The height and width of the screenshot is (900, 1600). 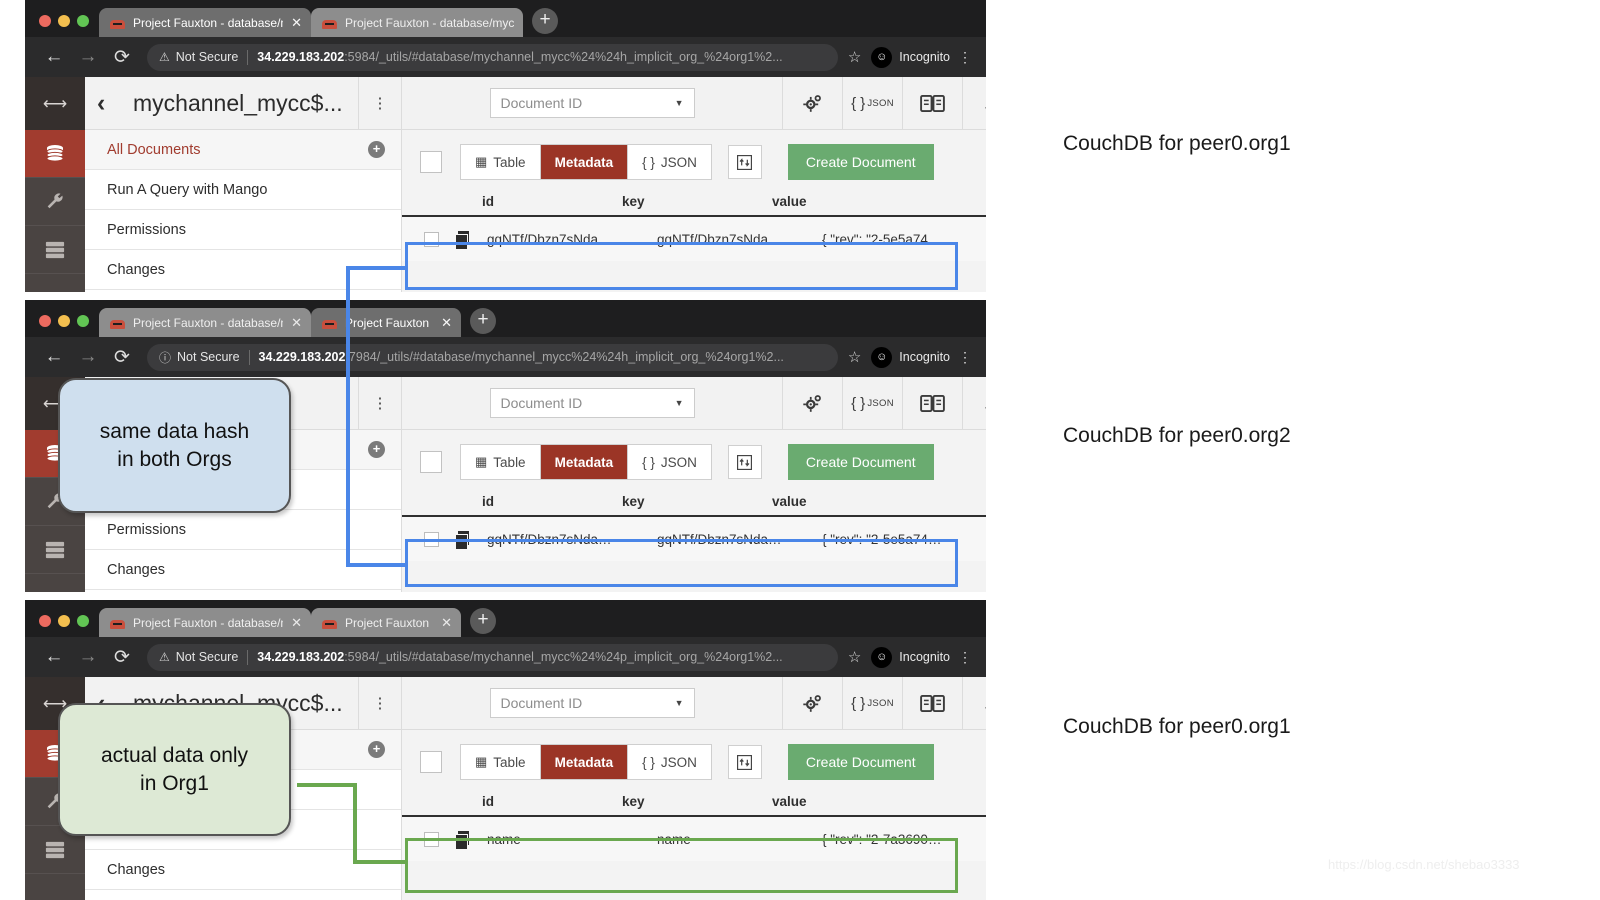 What do you see at coordinates (55, 202) in the screenshot?
I see `rail-item-setup` at bounding box center [55, 202].